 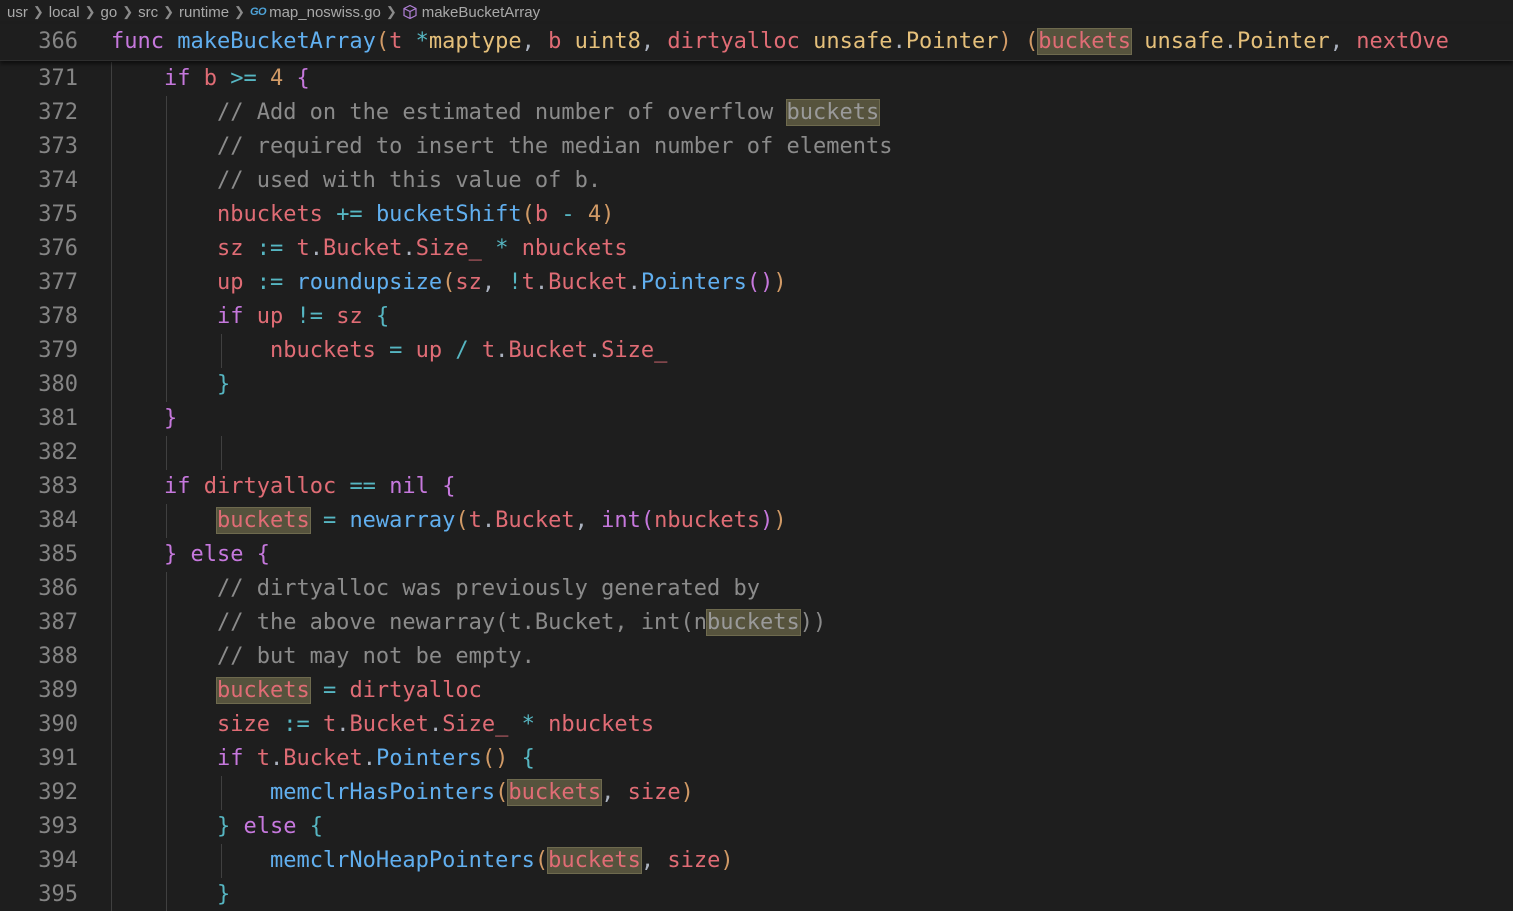 I want to click on line-number: 381, so click(x=58, y=418).